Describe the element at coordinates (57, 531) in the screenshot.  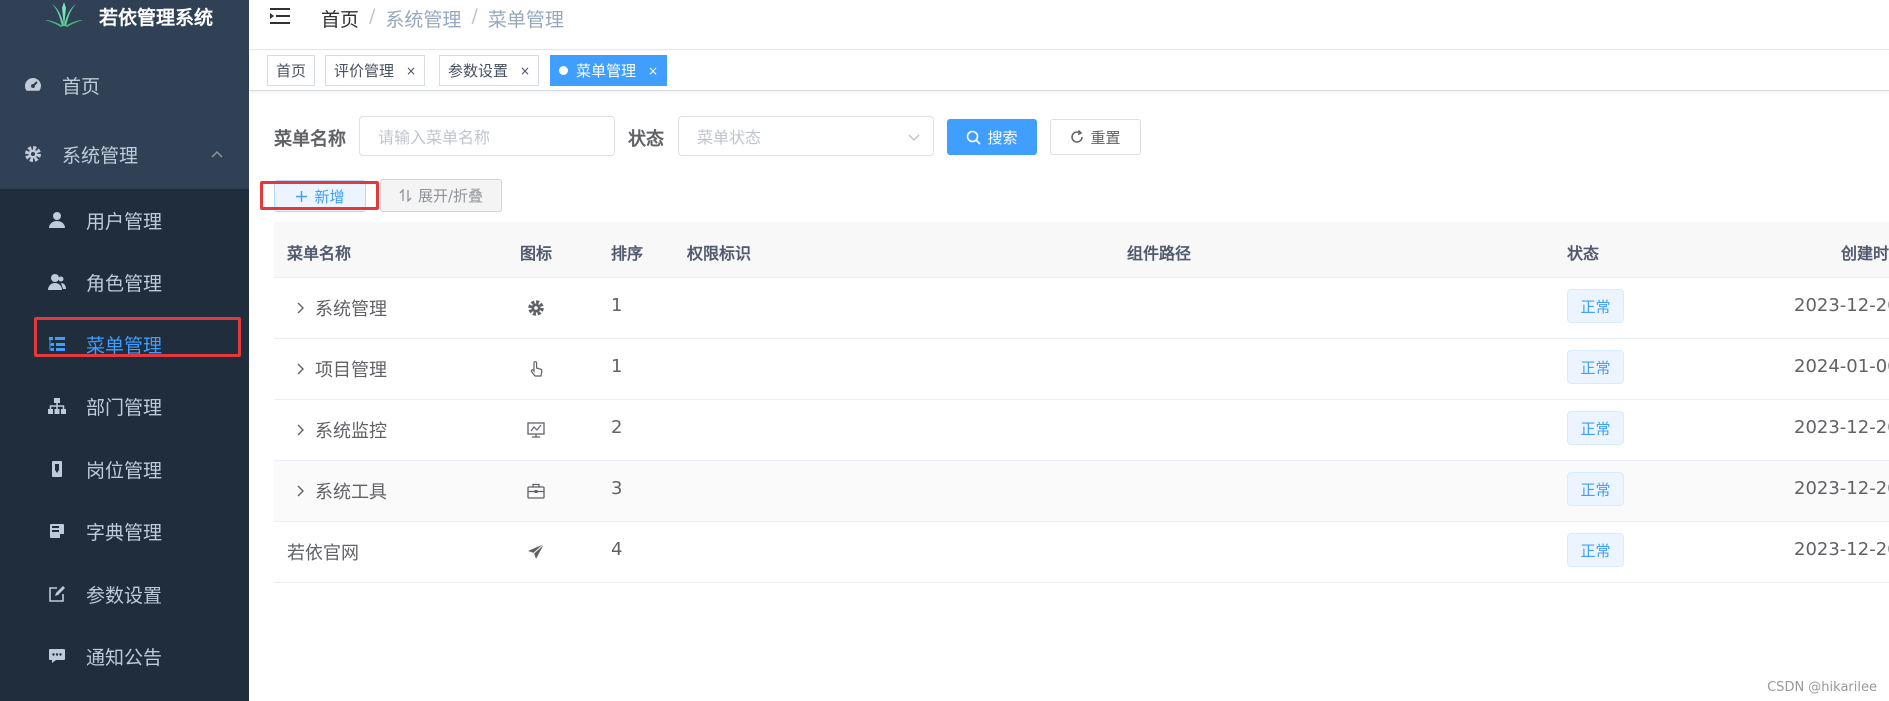
I see `dict-icon` at that location.